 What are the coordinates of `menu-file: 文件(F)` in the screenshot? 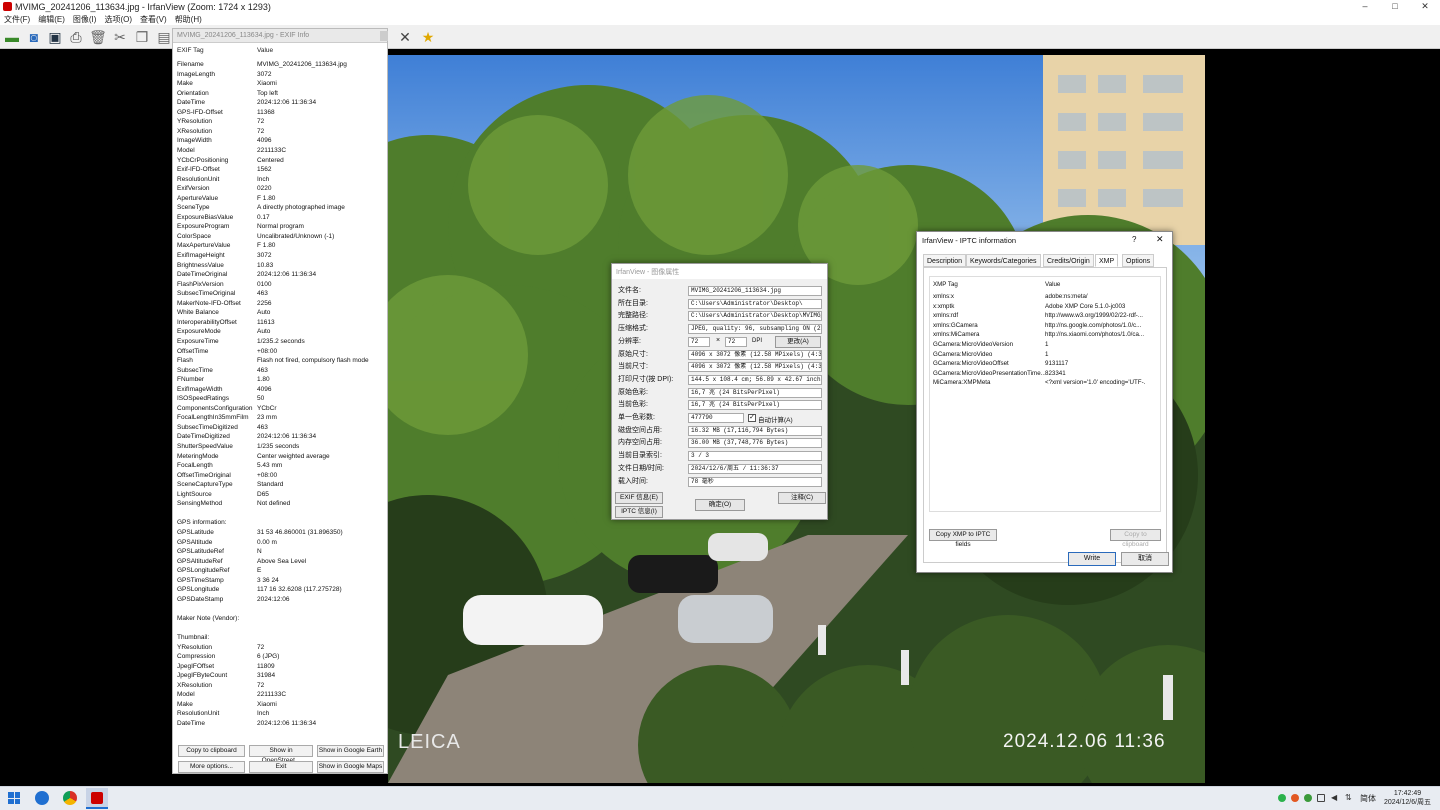 It's located at (17, 19).